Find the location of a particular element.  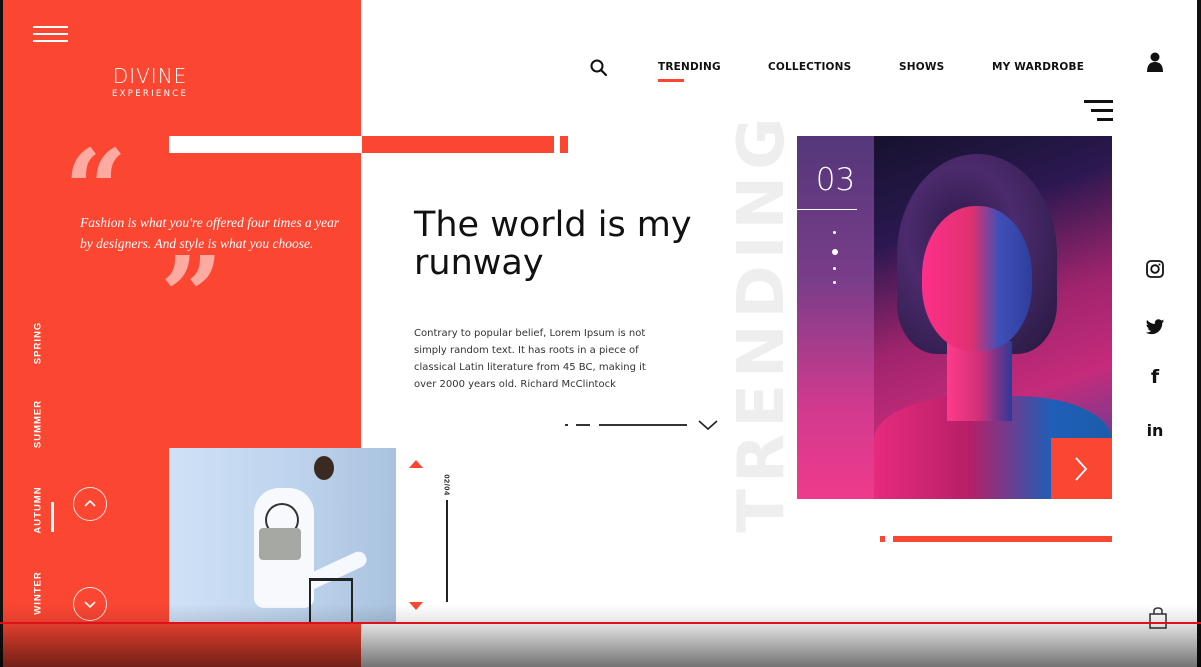

season-winter: WINTER is located at coordinates (38, 593).